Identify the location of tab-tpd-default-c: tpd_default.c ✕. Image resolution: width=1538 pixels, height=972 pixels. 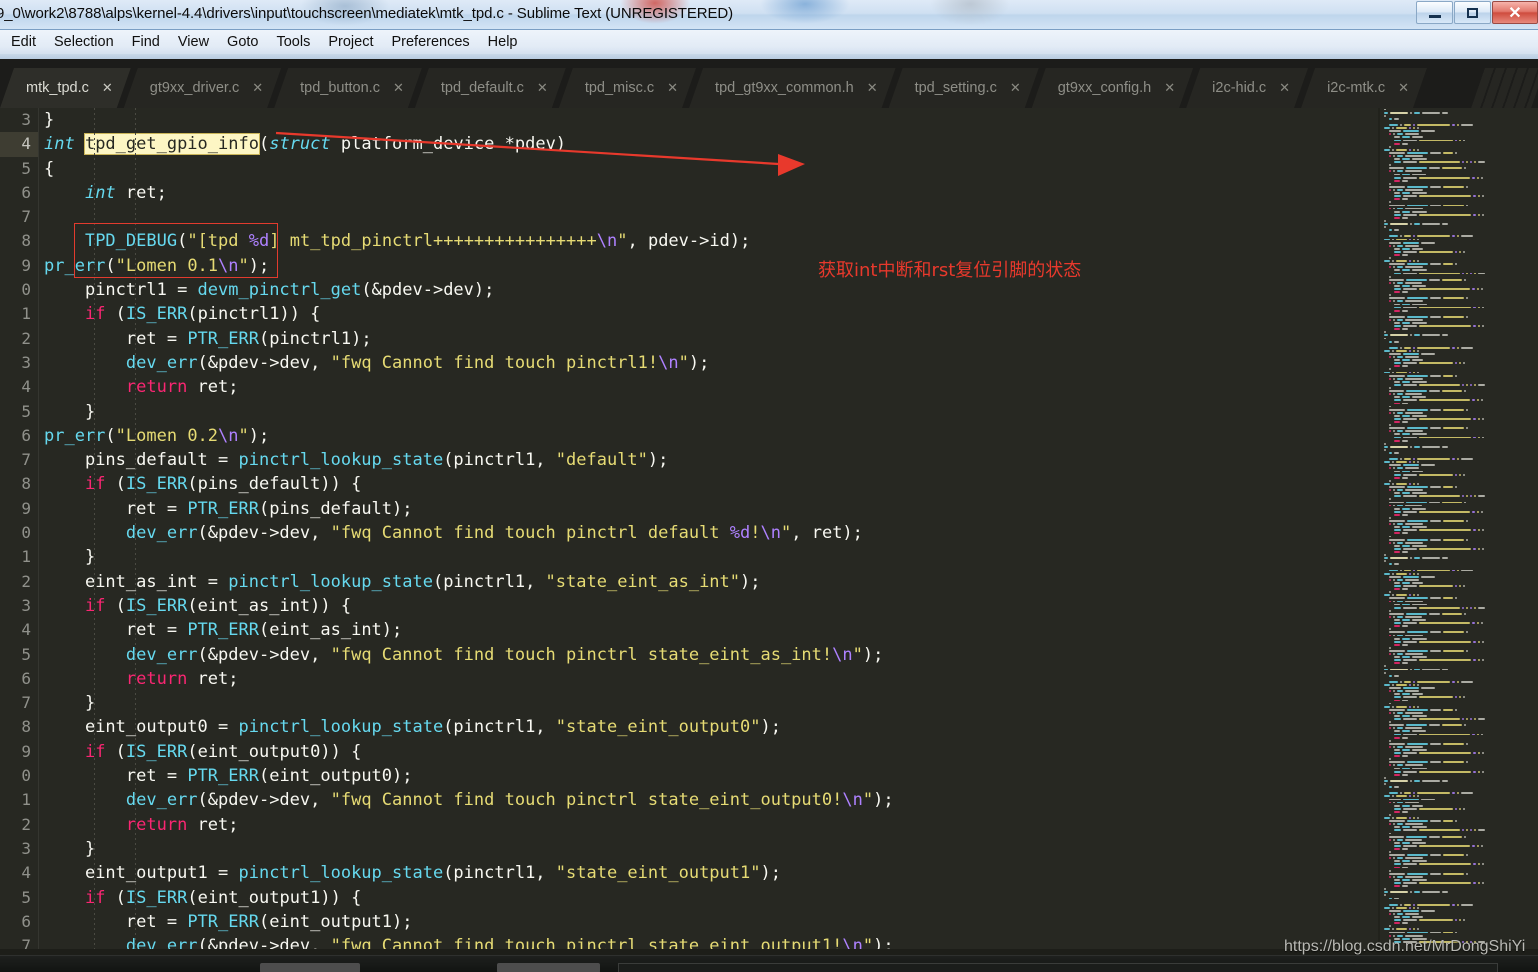
(490, 88).